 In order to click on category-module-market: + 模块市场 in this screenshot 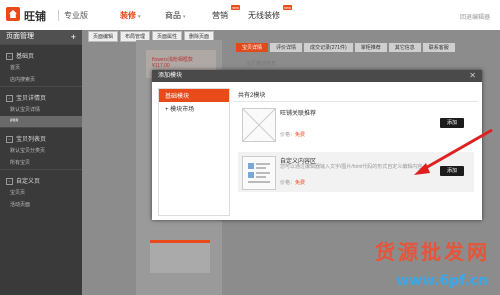, I will do `click(194, 108)`.